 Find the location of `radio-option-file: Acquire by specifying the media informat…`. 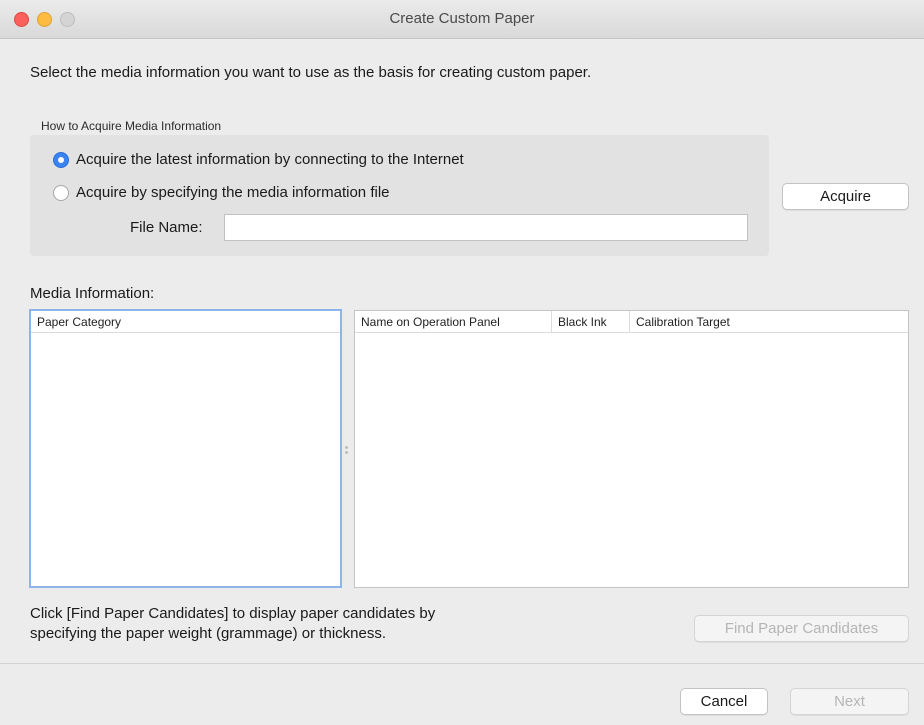

radio-option-file: Acquire by specifying the media informat… is located at coordinates (221, 192).